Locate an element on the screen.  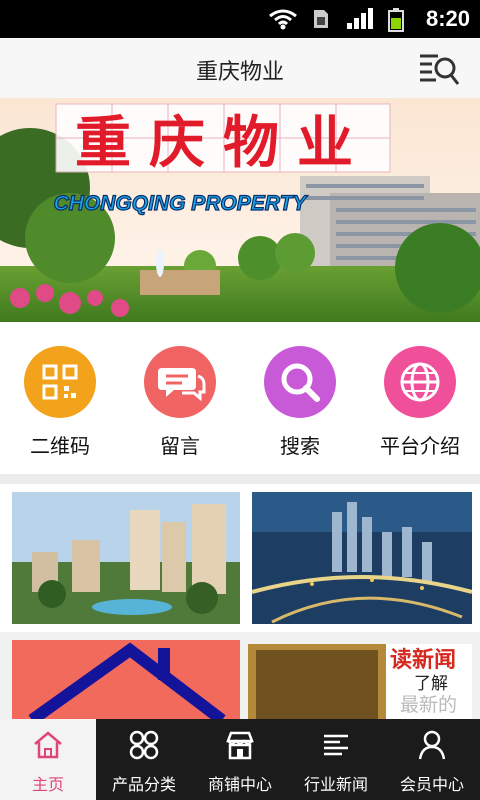
sim-card-icon is located at coordinates (321, 19).